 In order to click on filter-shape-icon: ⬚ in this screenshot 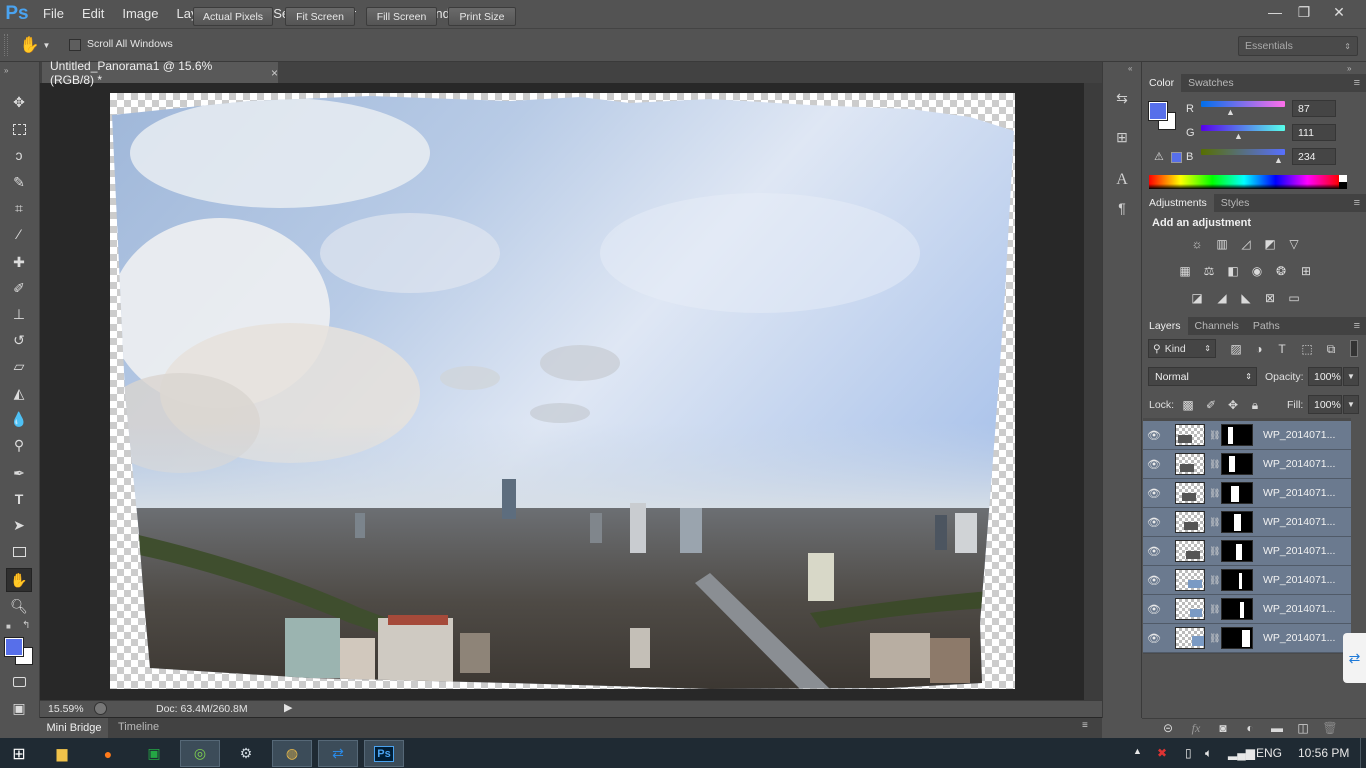, I will do `click(1307, 349)`.